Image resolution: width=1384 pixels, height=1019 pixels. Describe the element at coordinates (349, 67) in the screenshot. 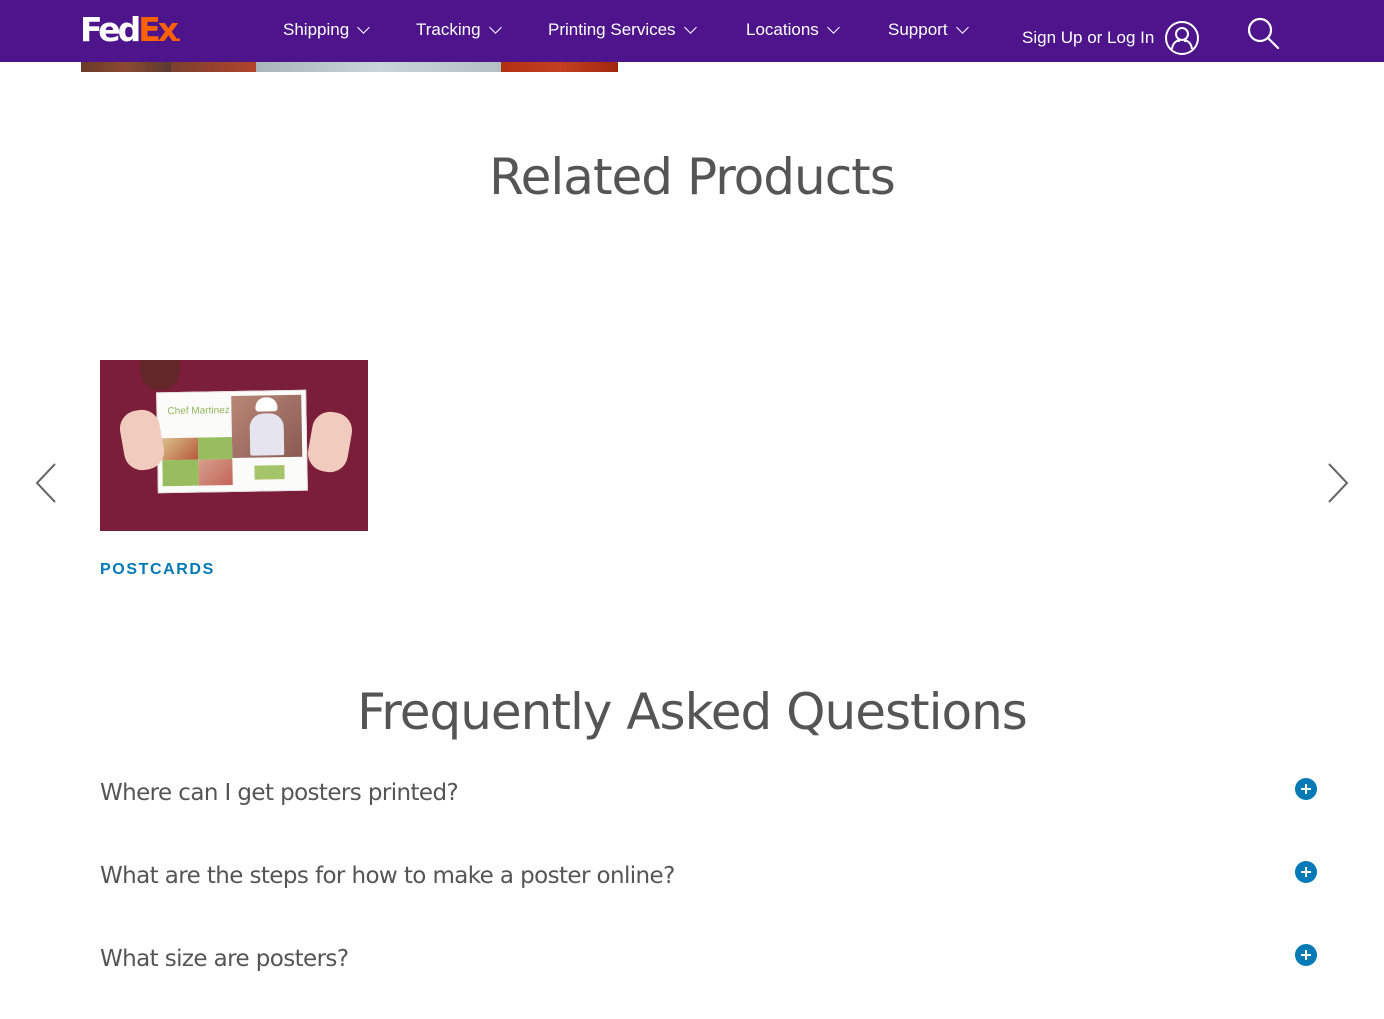

I see `hero-image-bottom-edge` at that location.